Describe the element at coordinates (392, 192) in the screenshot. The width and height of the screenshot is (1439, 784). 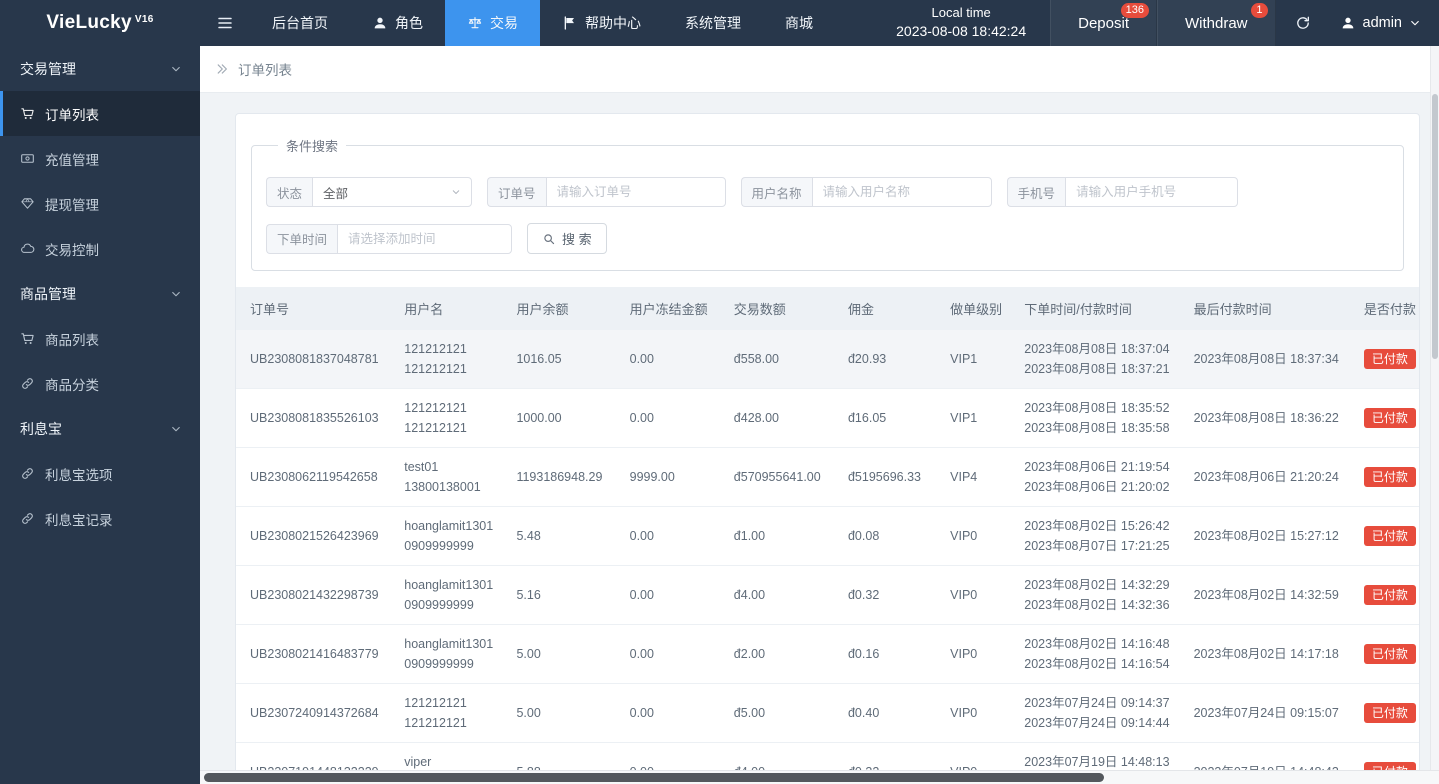
I see `status-select: 全部` at that location.